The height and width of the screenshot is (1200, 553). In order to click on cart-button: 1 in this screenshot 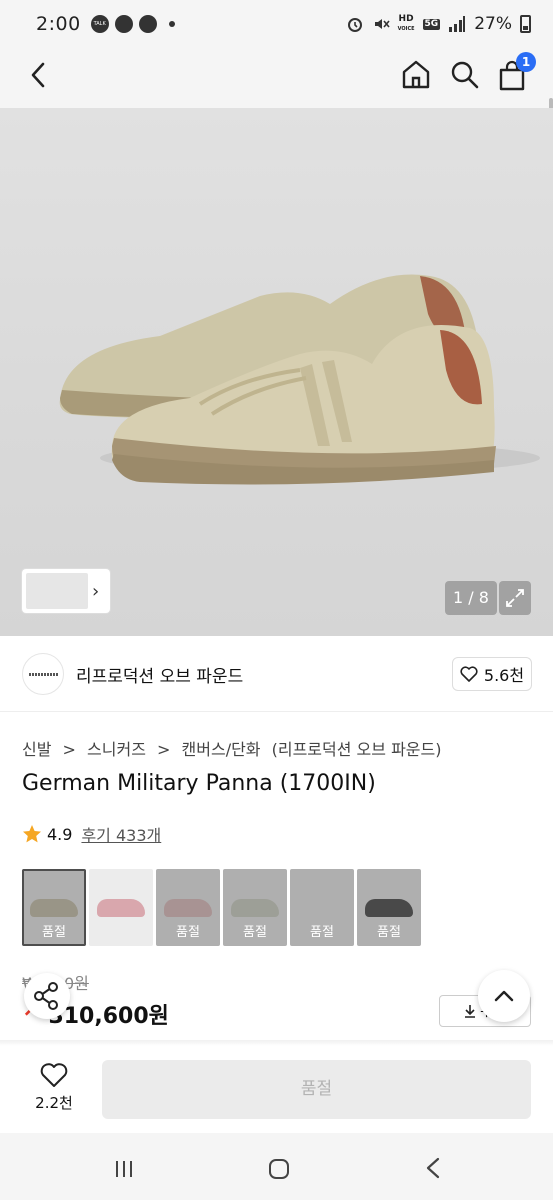, I will do `click(516, 72)`.